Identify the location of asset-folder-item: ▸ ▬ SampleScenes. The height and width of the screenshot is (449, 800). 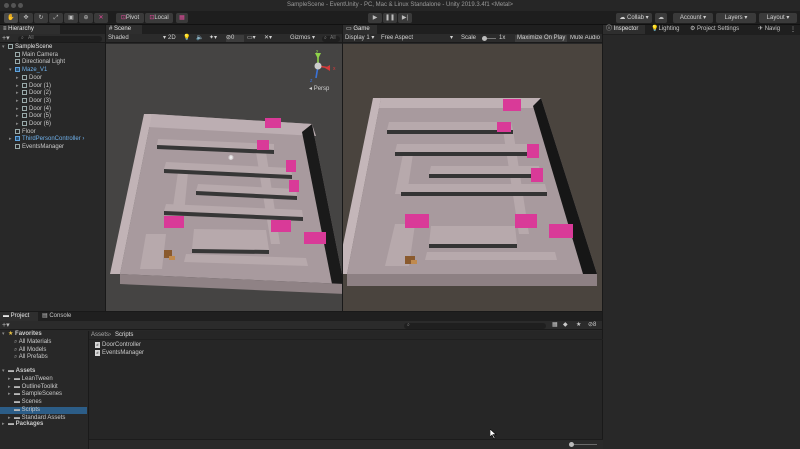
(43, 395).